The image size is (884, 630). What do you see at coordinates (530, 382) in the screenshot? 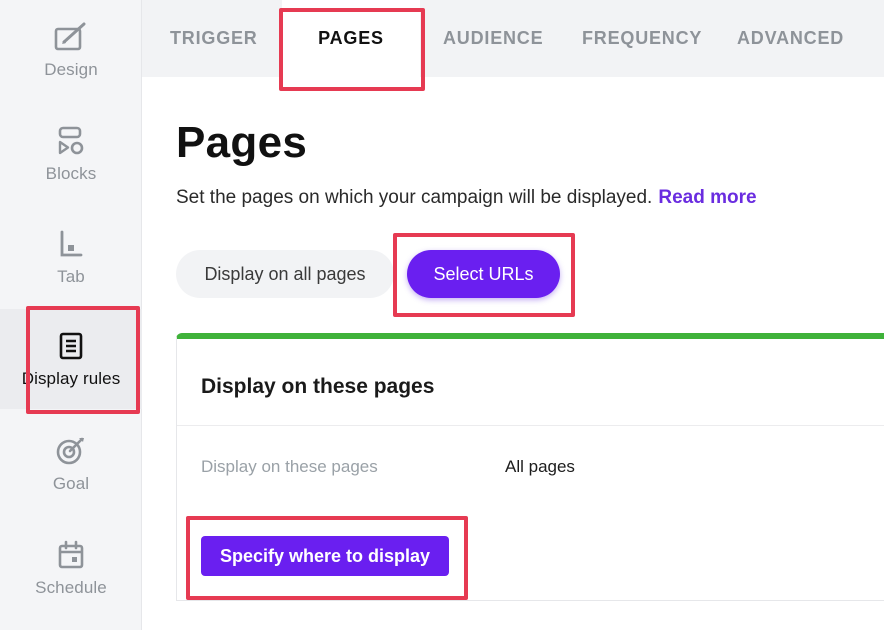
I see `card-header: Display on these pages` at bounding box center [530, 382].